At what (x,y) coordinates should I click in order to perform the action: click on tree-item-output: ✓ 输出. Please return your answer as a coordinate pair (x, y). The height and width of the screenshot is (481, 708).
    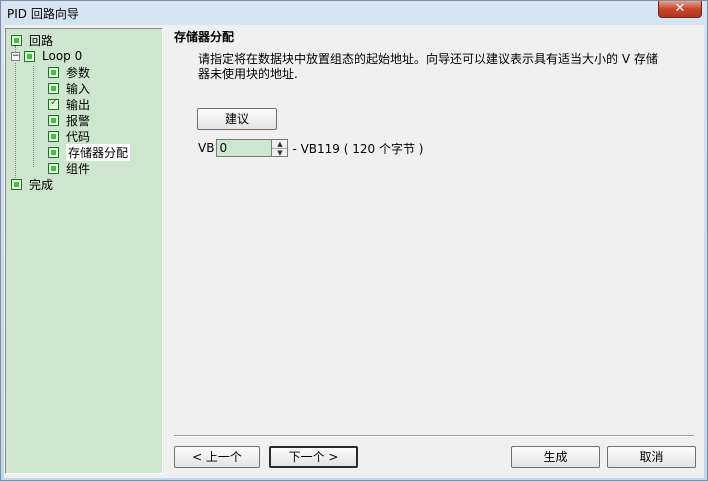
    Looking at the image, I should click on (69, 104).